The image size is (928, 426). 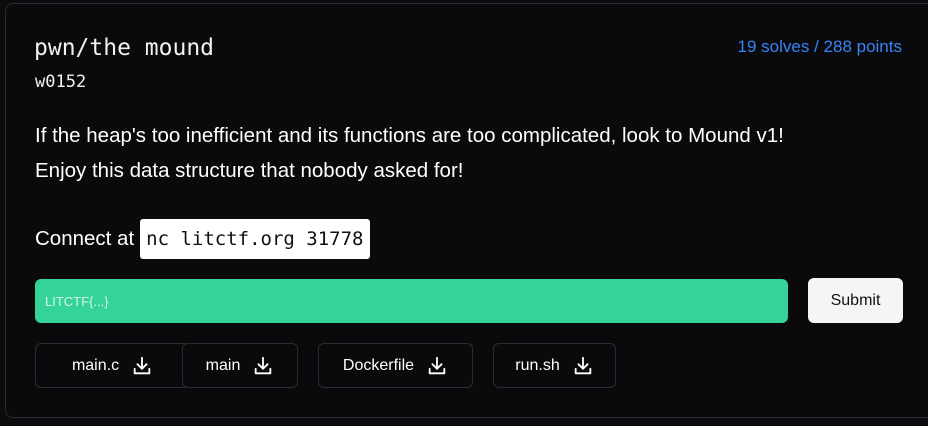 I want to click on connect-label: Connect at, so click(x=85, y=238).